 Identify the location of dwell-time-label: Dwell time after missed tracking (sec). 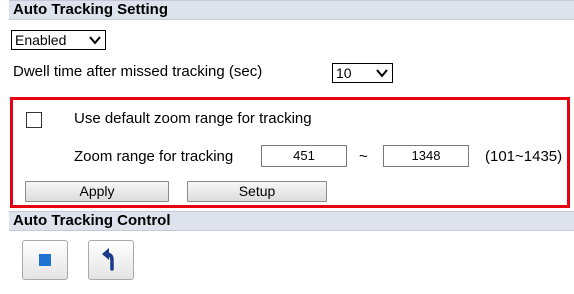
(138, 71).